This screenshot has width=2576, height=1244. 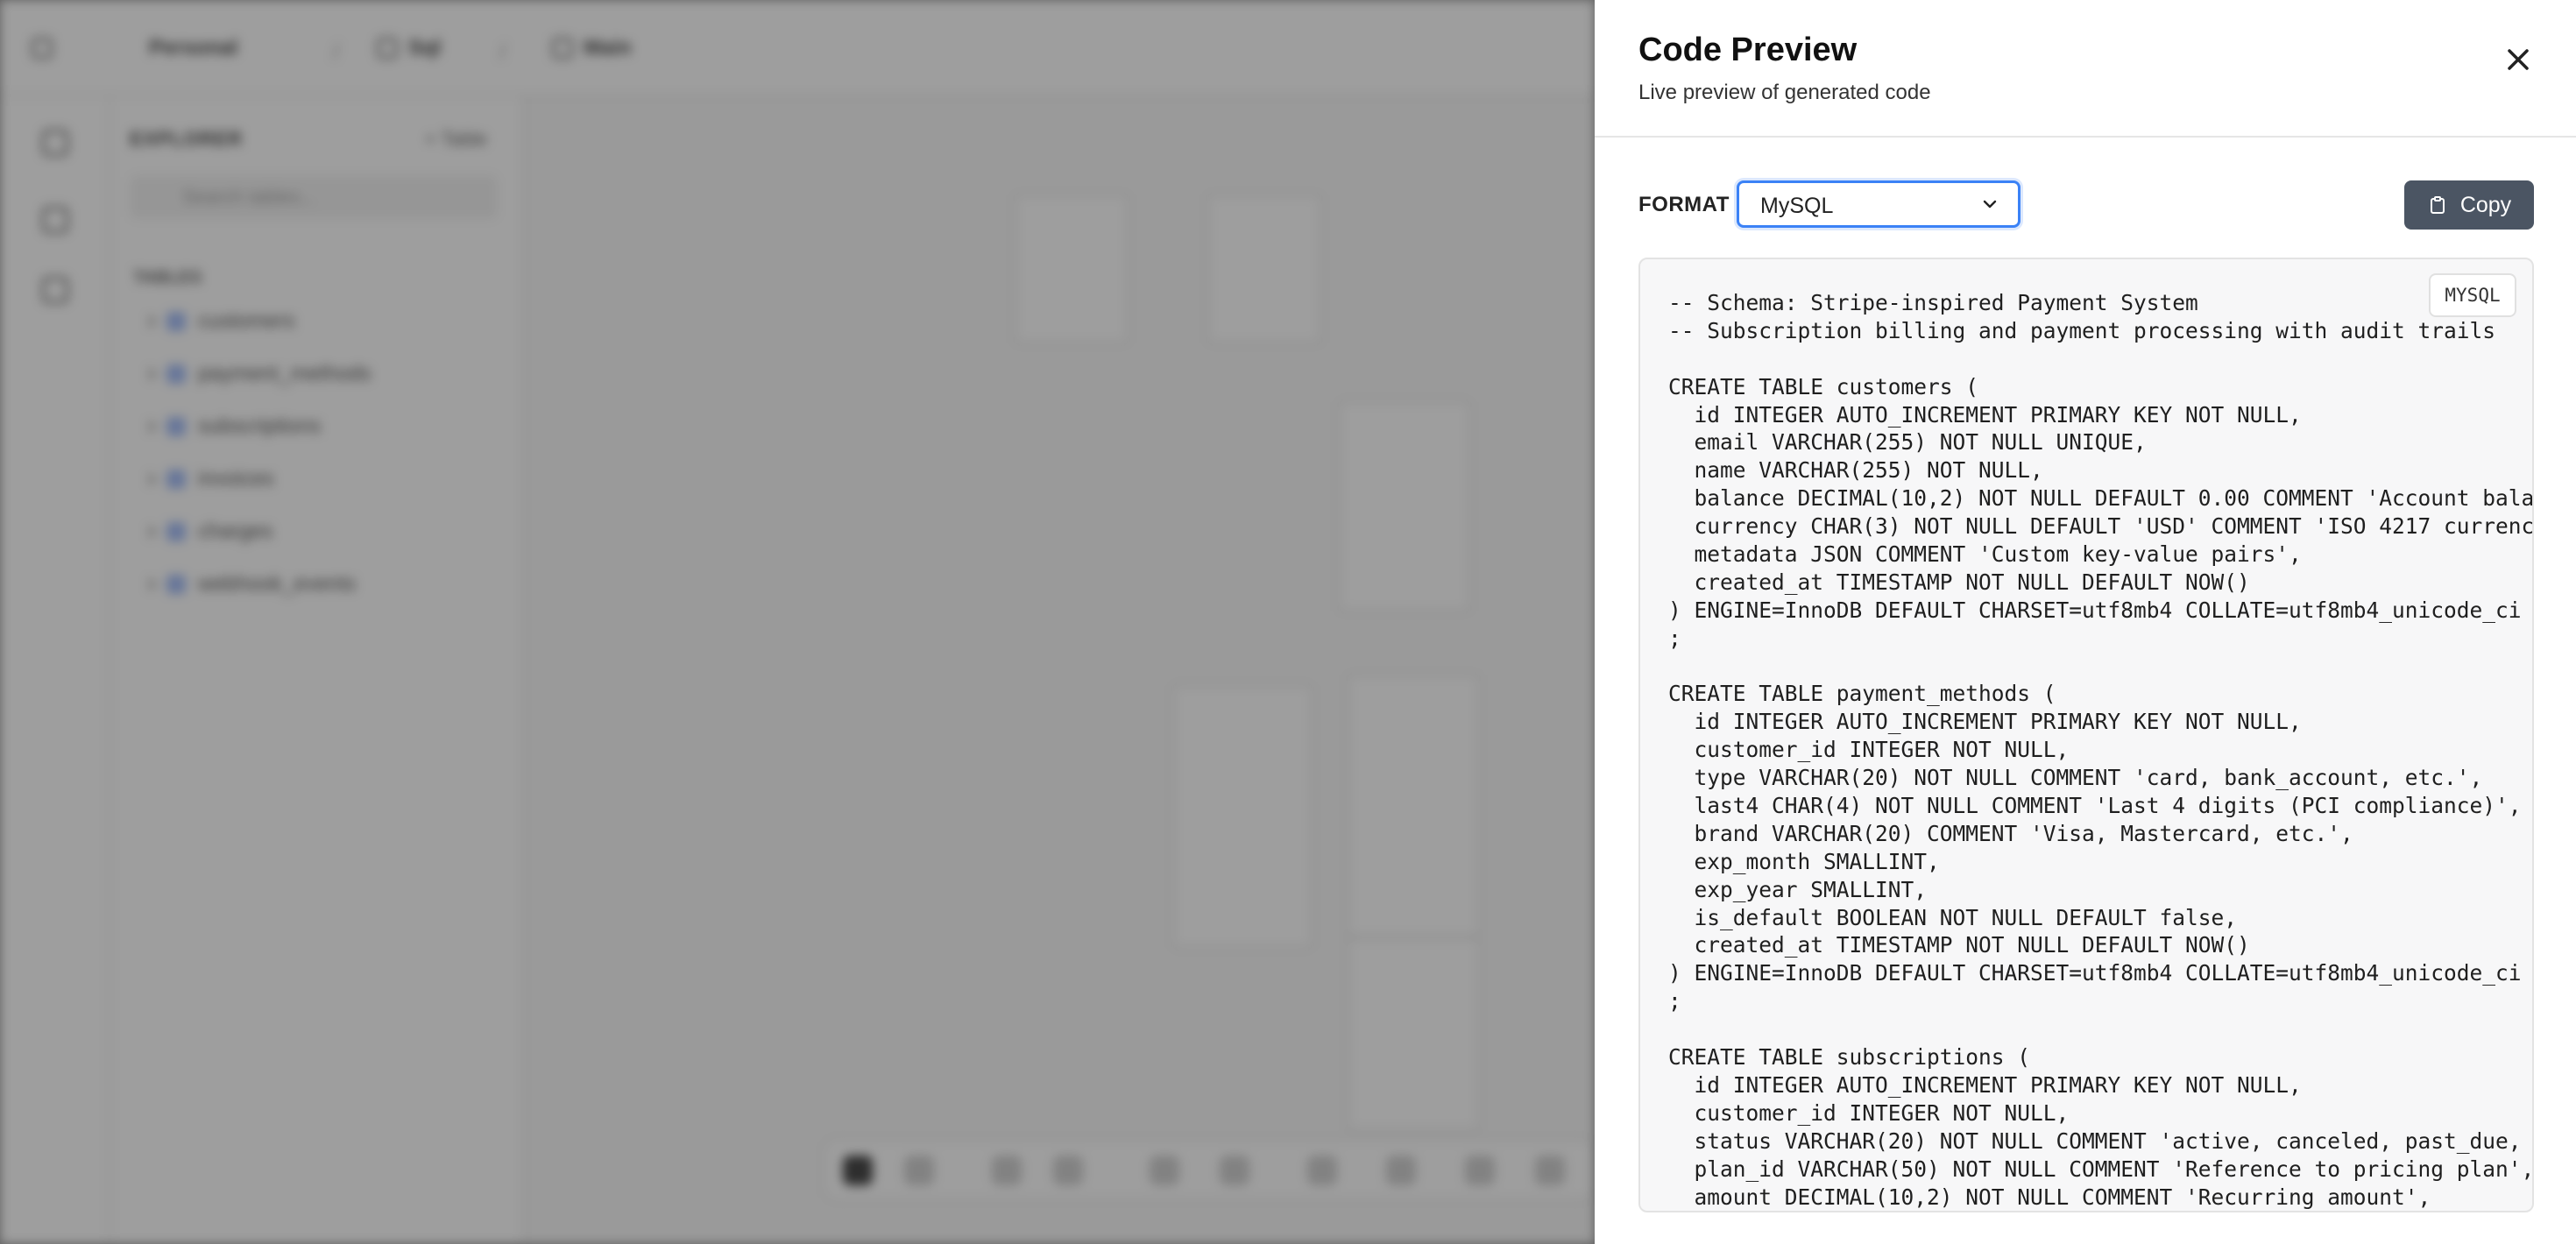 What do you see at coordinates (2472, 295) in the screenshot?
I see `language-badge: MYSQL` at bounding box center [2472, 295].